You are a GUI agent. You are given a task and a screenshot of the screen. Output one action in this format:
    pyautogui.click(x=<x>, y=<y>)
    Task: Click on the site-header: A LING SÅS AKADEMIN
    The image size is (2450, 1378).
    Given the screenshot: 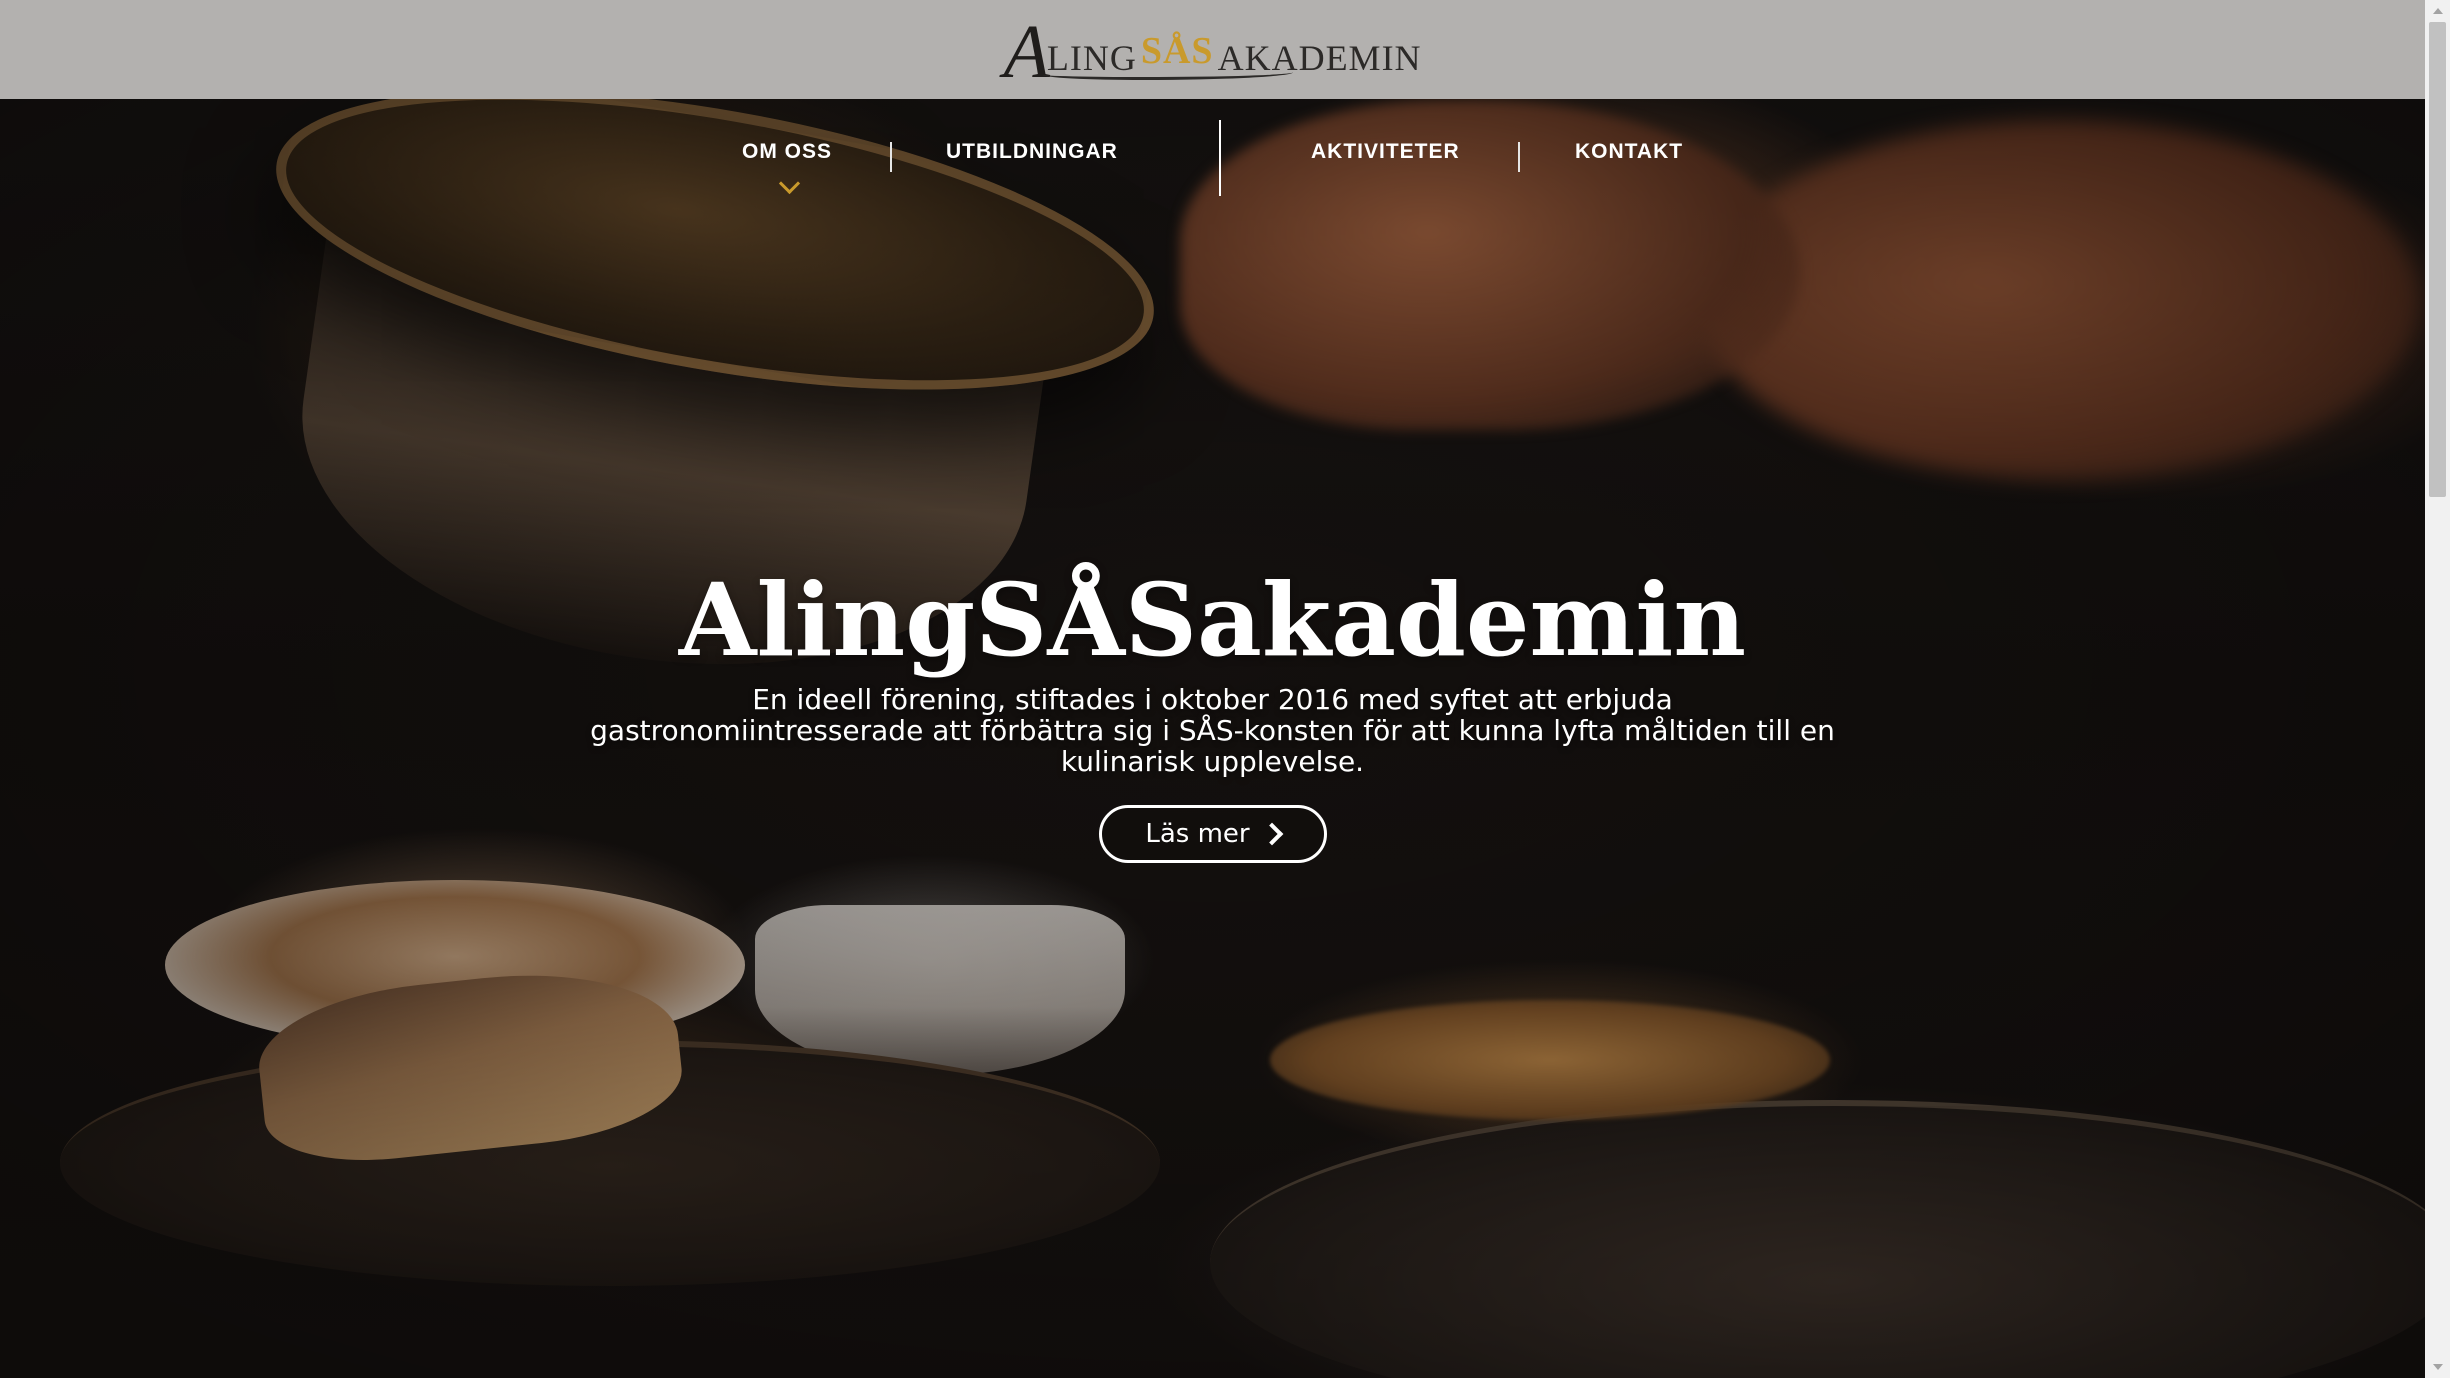 What is the action you would take?
    pyautogui.click(x=1212, y=49)
    